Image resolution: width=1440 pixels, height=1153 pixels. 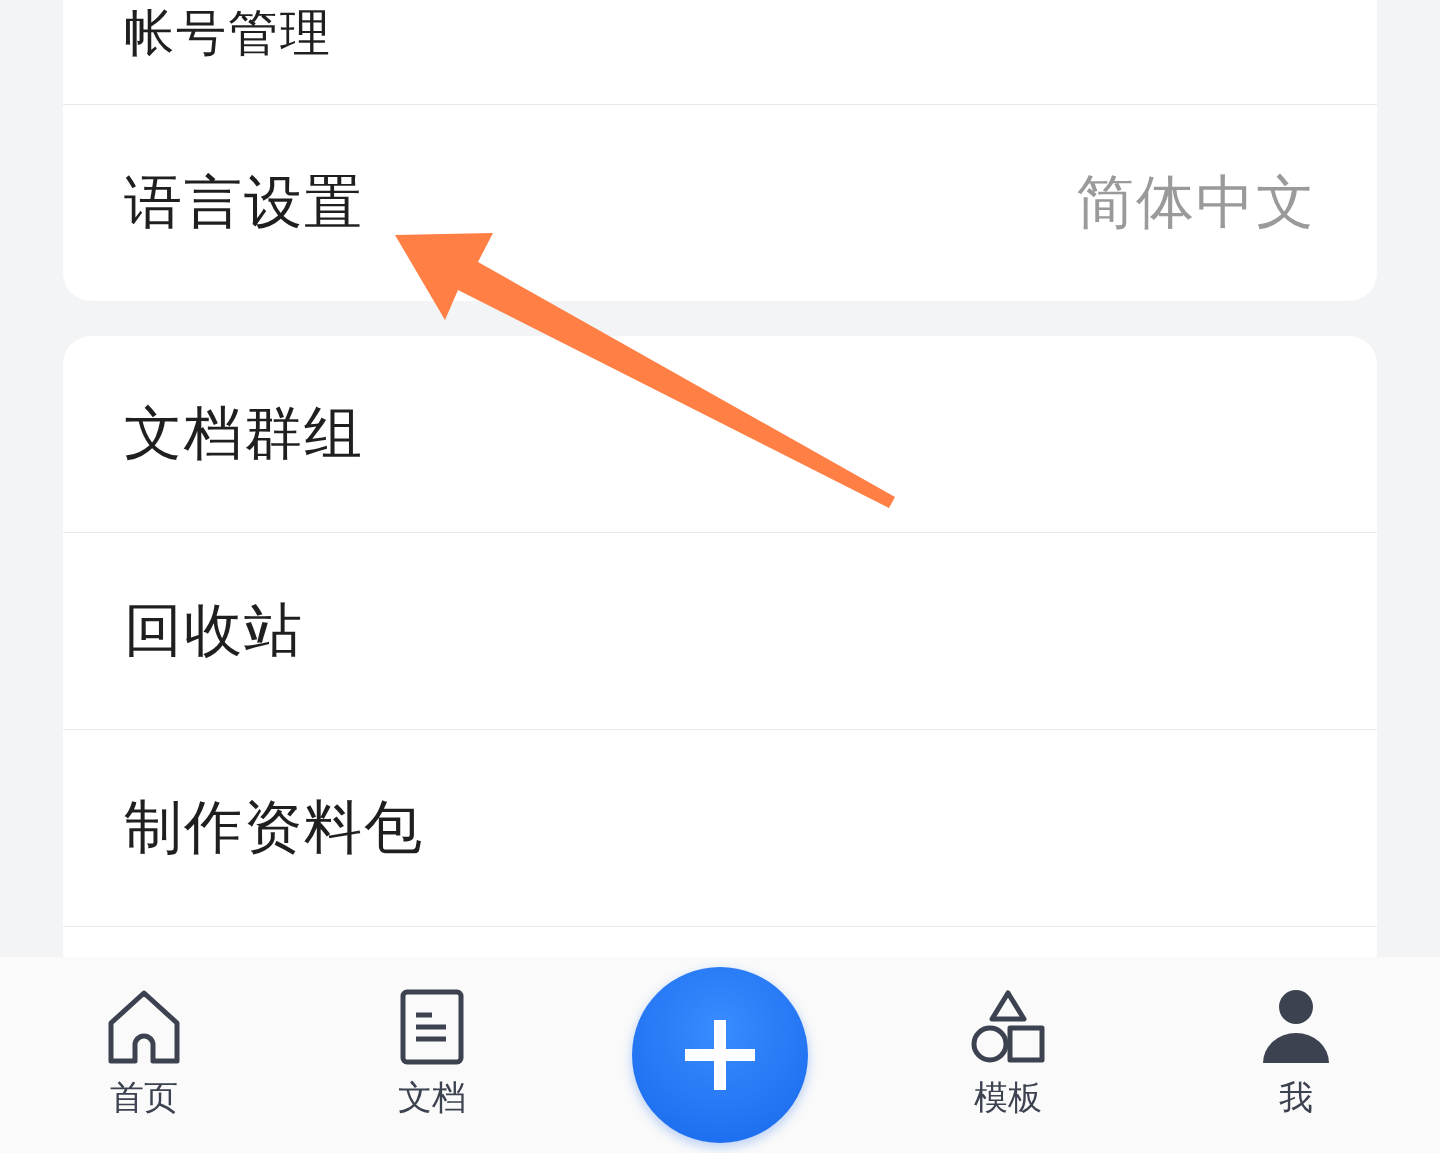 I want to click on nav-tab: 文档, so click(x=432, y=1055).